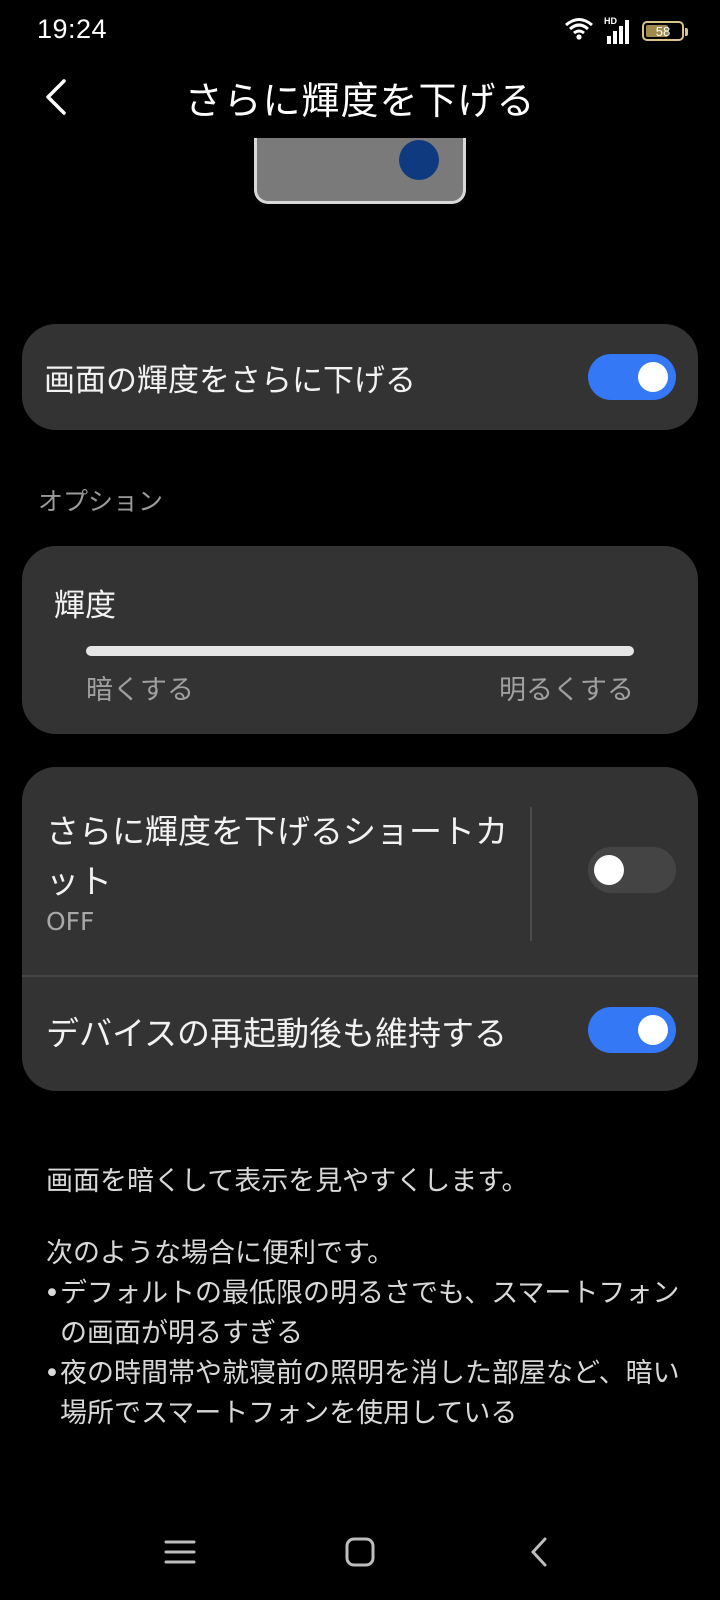  What do you see at coordinates (365, 1314) in the screenshot?
I see `description-bullet: デフォルトの最低限の明るさでも、スマートフォンの画面が明るすぎる` at bounding box center [365, 1314].